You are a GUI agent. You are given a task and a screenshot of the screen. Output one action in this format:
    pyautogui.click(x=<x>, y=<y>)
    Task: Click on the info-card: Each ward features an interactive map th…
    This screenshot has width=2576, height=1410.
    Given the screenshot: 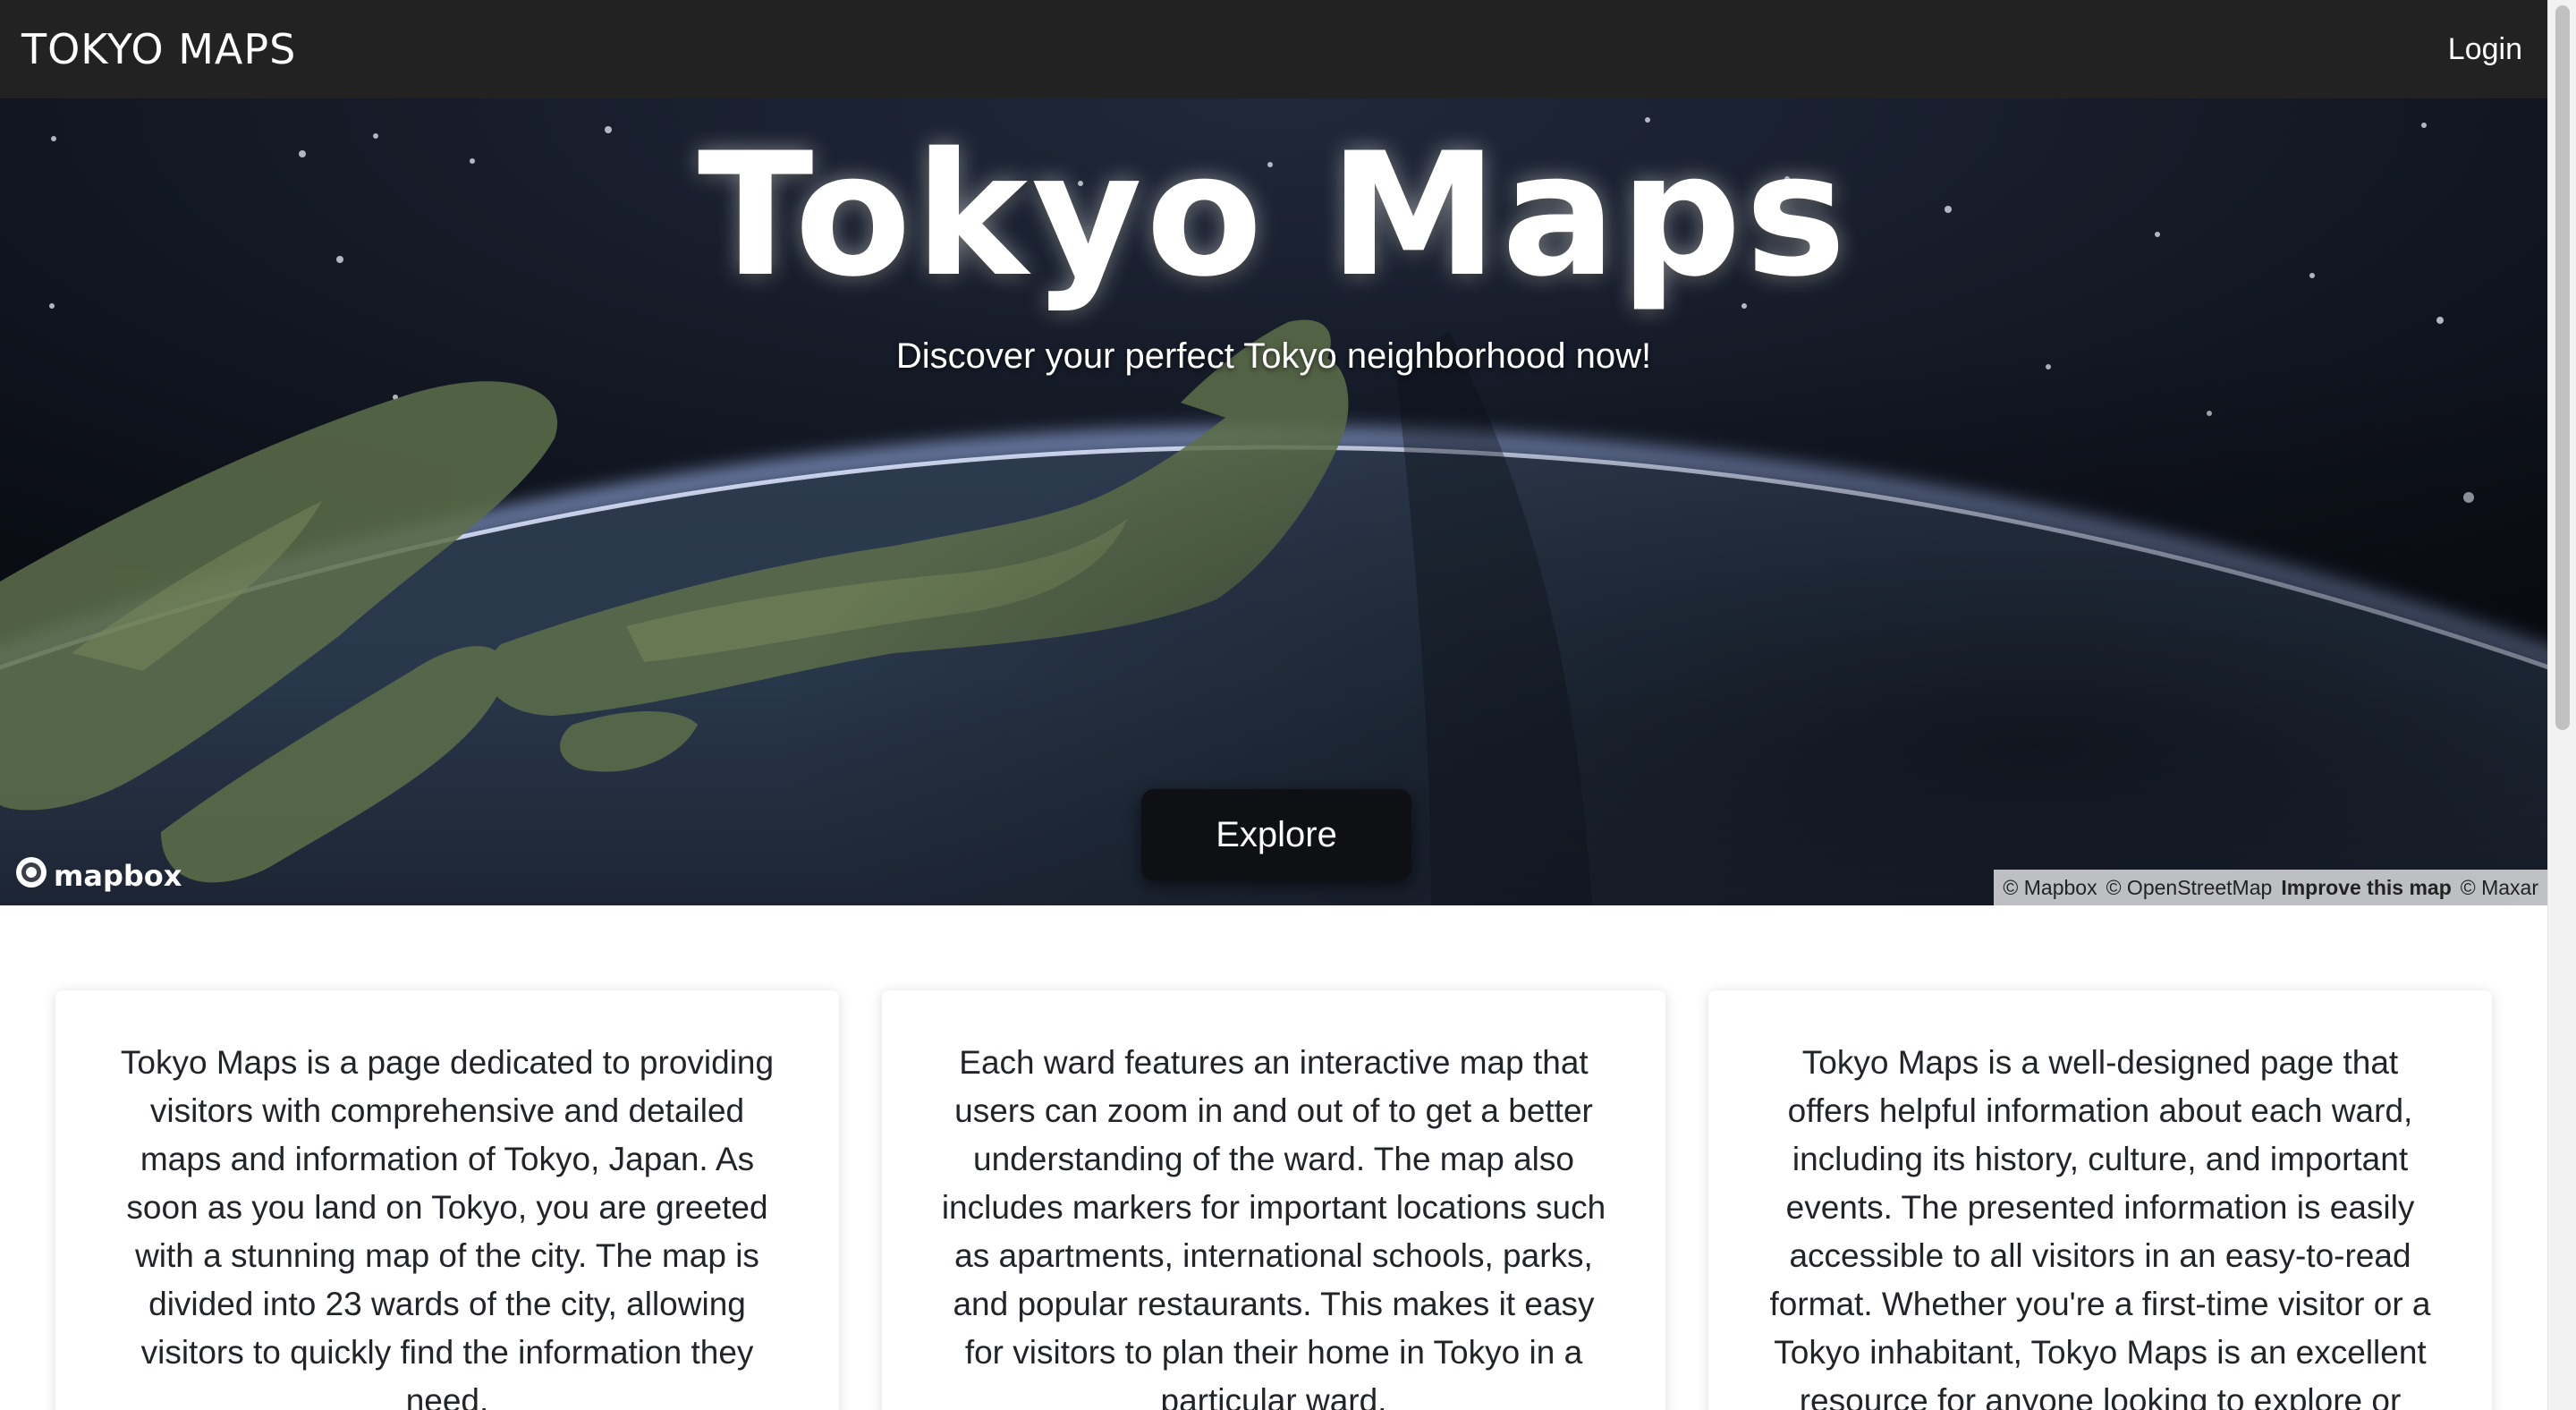 What is the action you would take?
    pyautogui.click(x=1273, y=1200)
    